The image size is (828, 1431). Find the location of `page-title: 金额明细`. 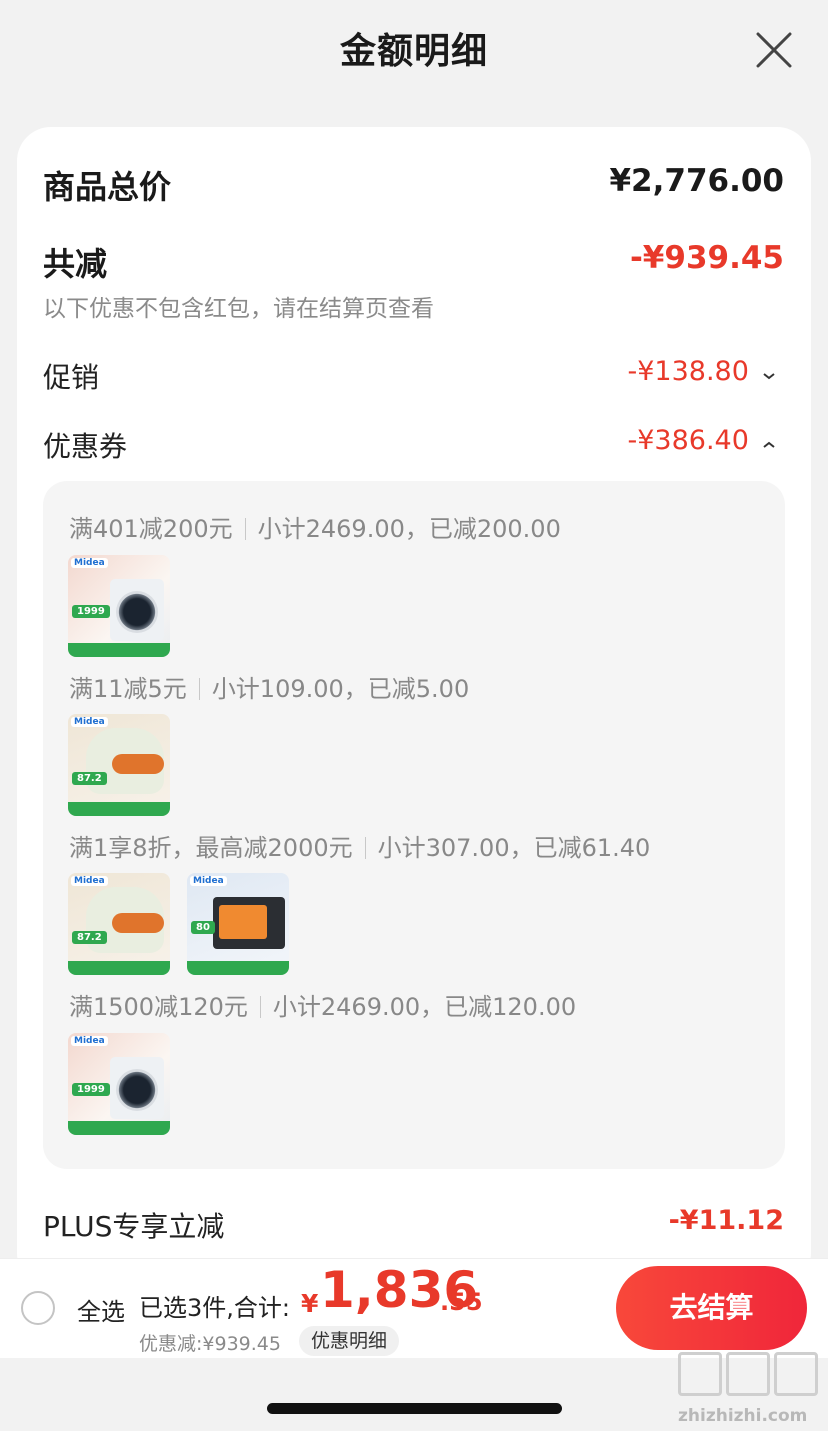

page-title: 金额明细 is located at coordinates (413, 51).